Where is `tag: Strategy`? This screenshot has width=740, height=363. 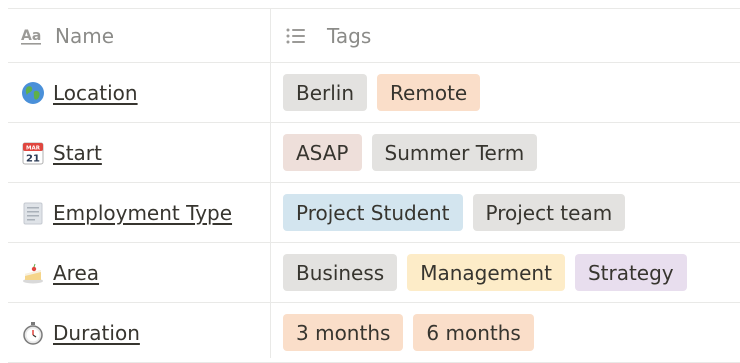
tag: Strategy is located at coordinates (630, 272).